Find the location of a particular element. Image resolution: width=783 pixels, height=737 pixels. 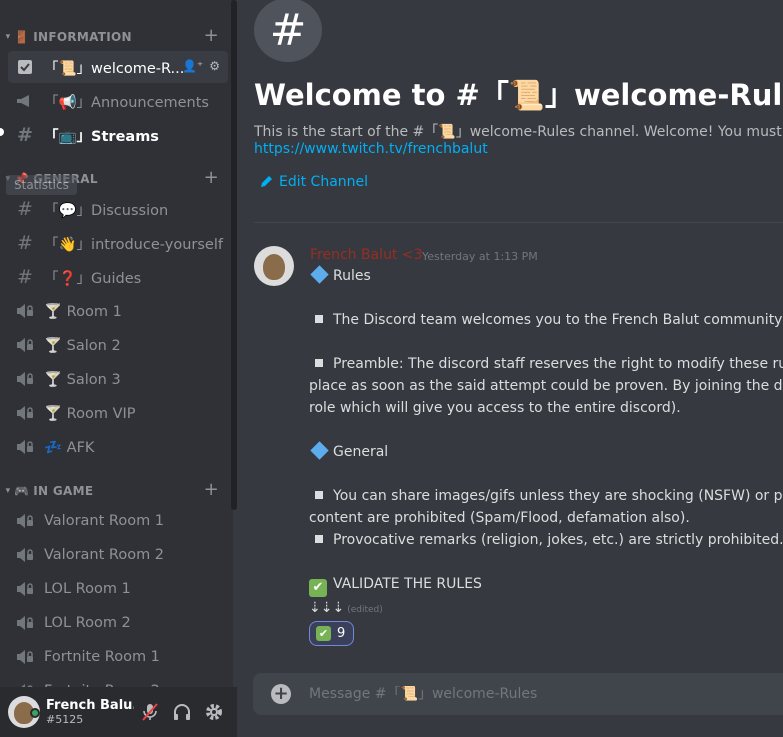

channel-welcome-rules: 「📜」welcome-R... 👤⁺ ⚙ is located at coordinates (118, 67).